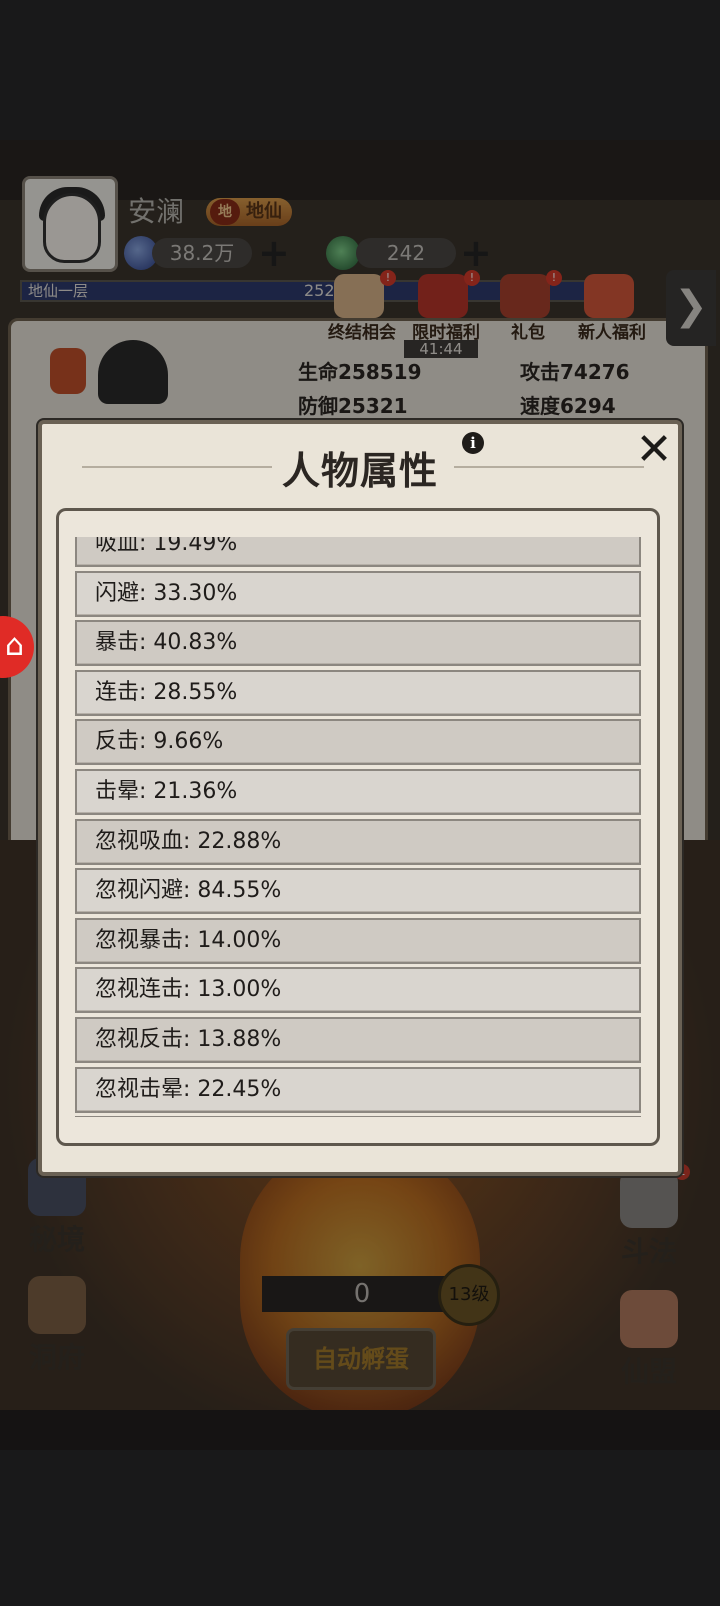 The width and height of the screenshot is (720, 1606). Describe the element at coordinates (358, 643) in the screenshot. I see `attribute-row: 暴击: 40.83%` at that location.